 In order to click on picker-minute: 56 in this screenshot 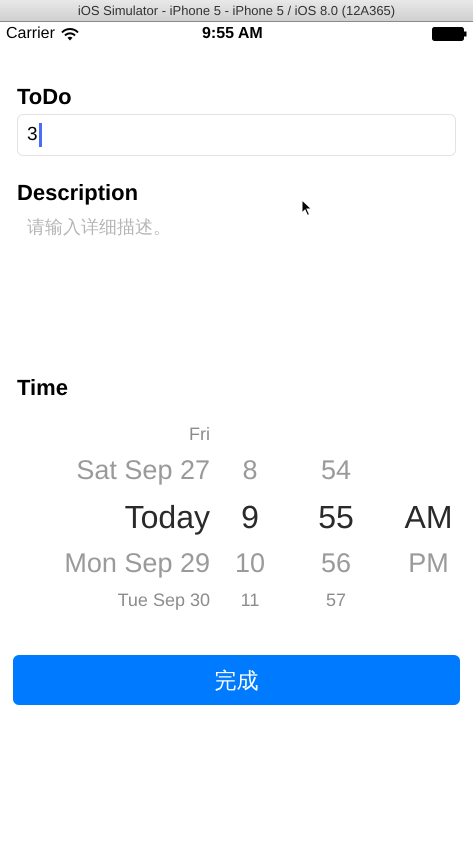, I will do `click(336, 563)`.